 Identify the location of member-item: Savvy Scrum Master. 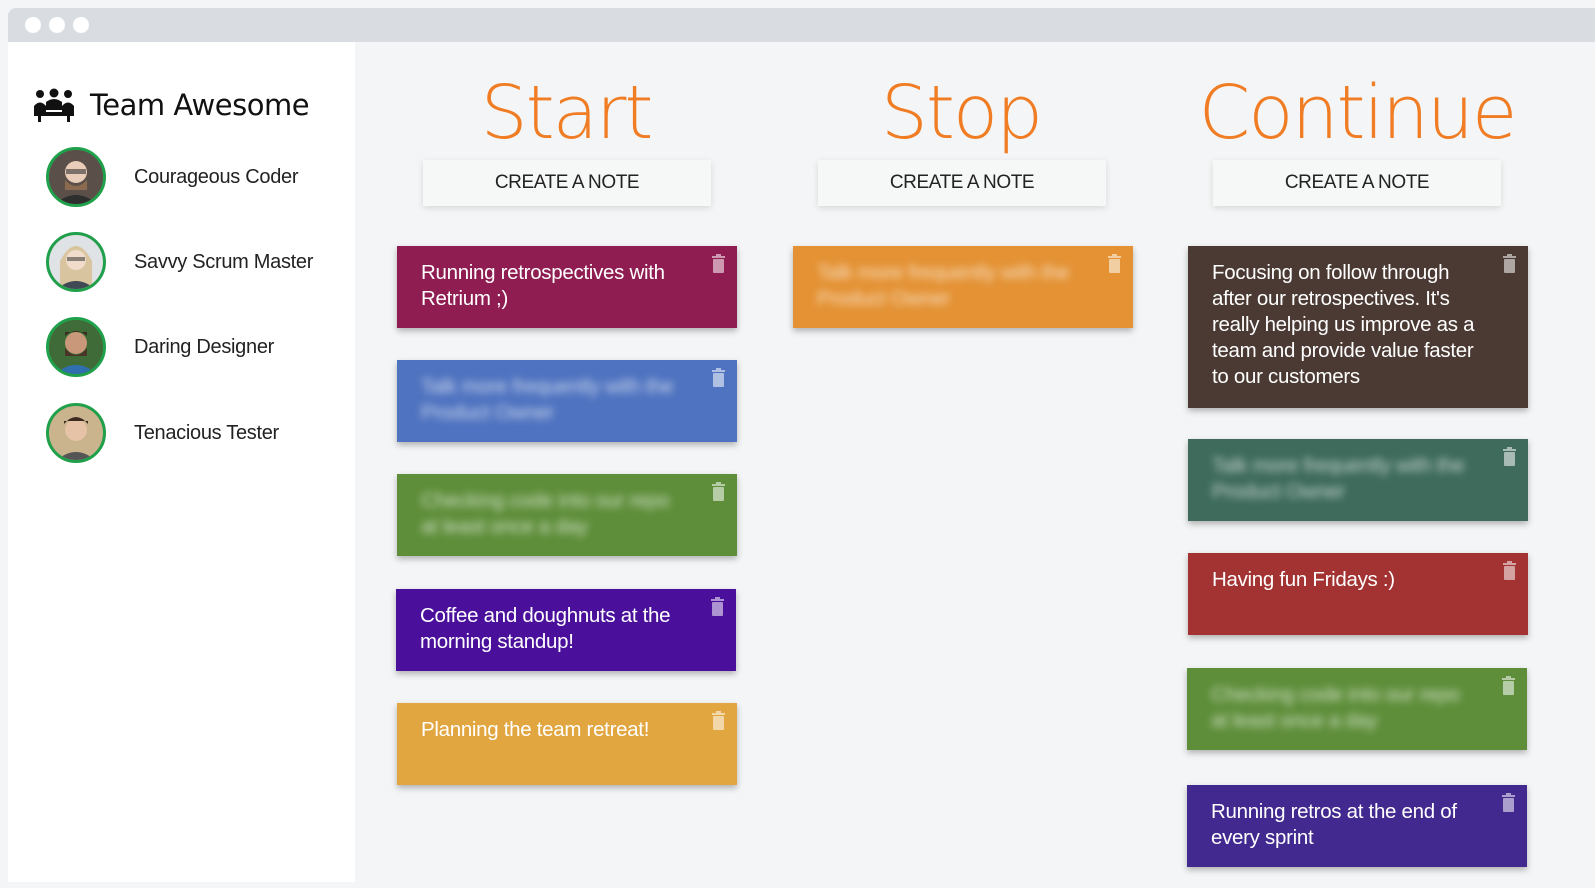
(179, 262).